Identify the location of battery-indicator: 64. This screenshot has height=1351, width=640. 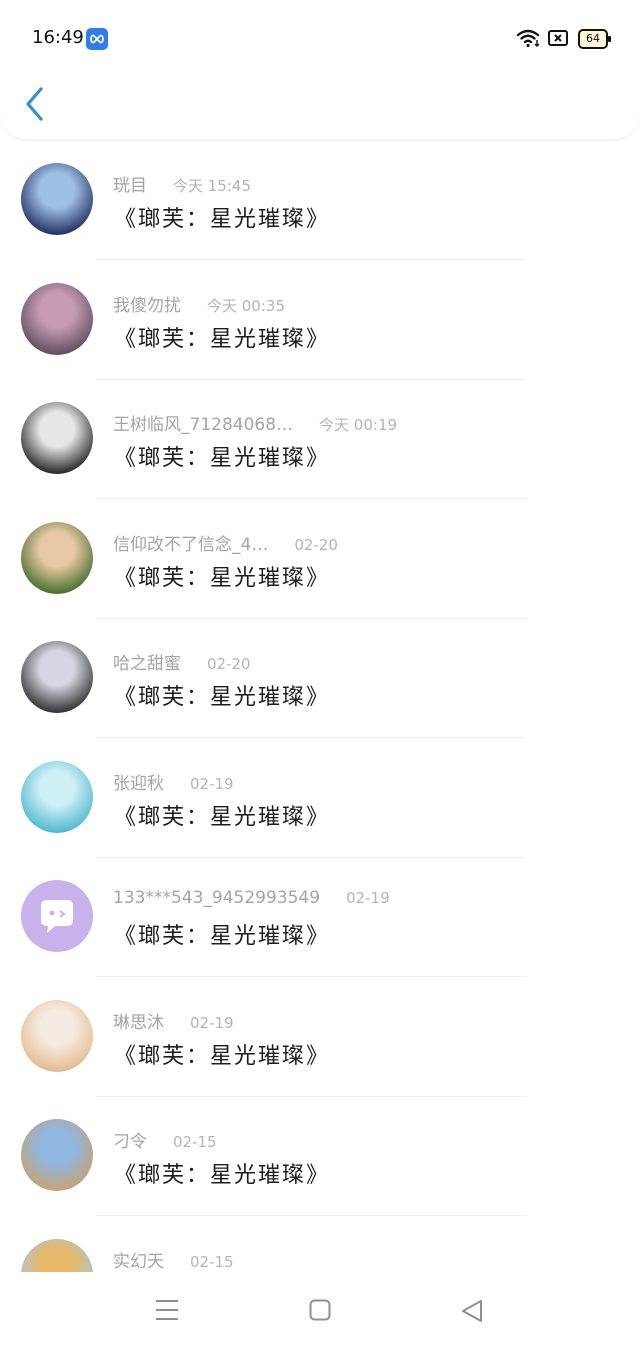
(594, 39).